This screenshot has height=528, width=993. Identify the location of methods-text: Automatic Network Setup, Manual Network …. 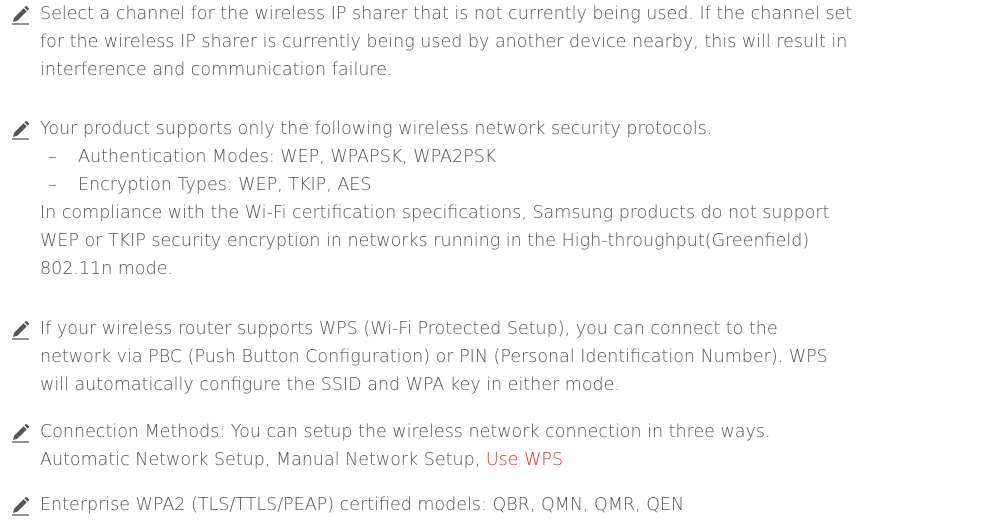
(263, 460).